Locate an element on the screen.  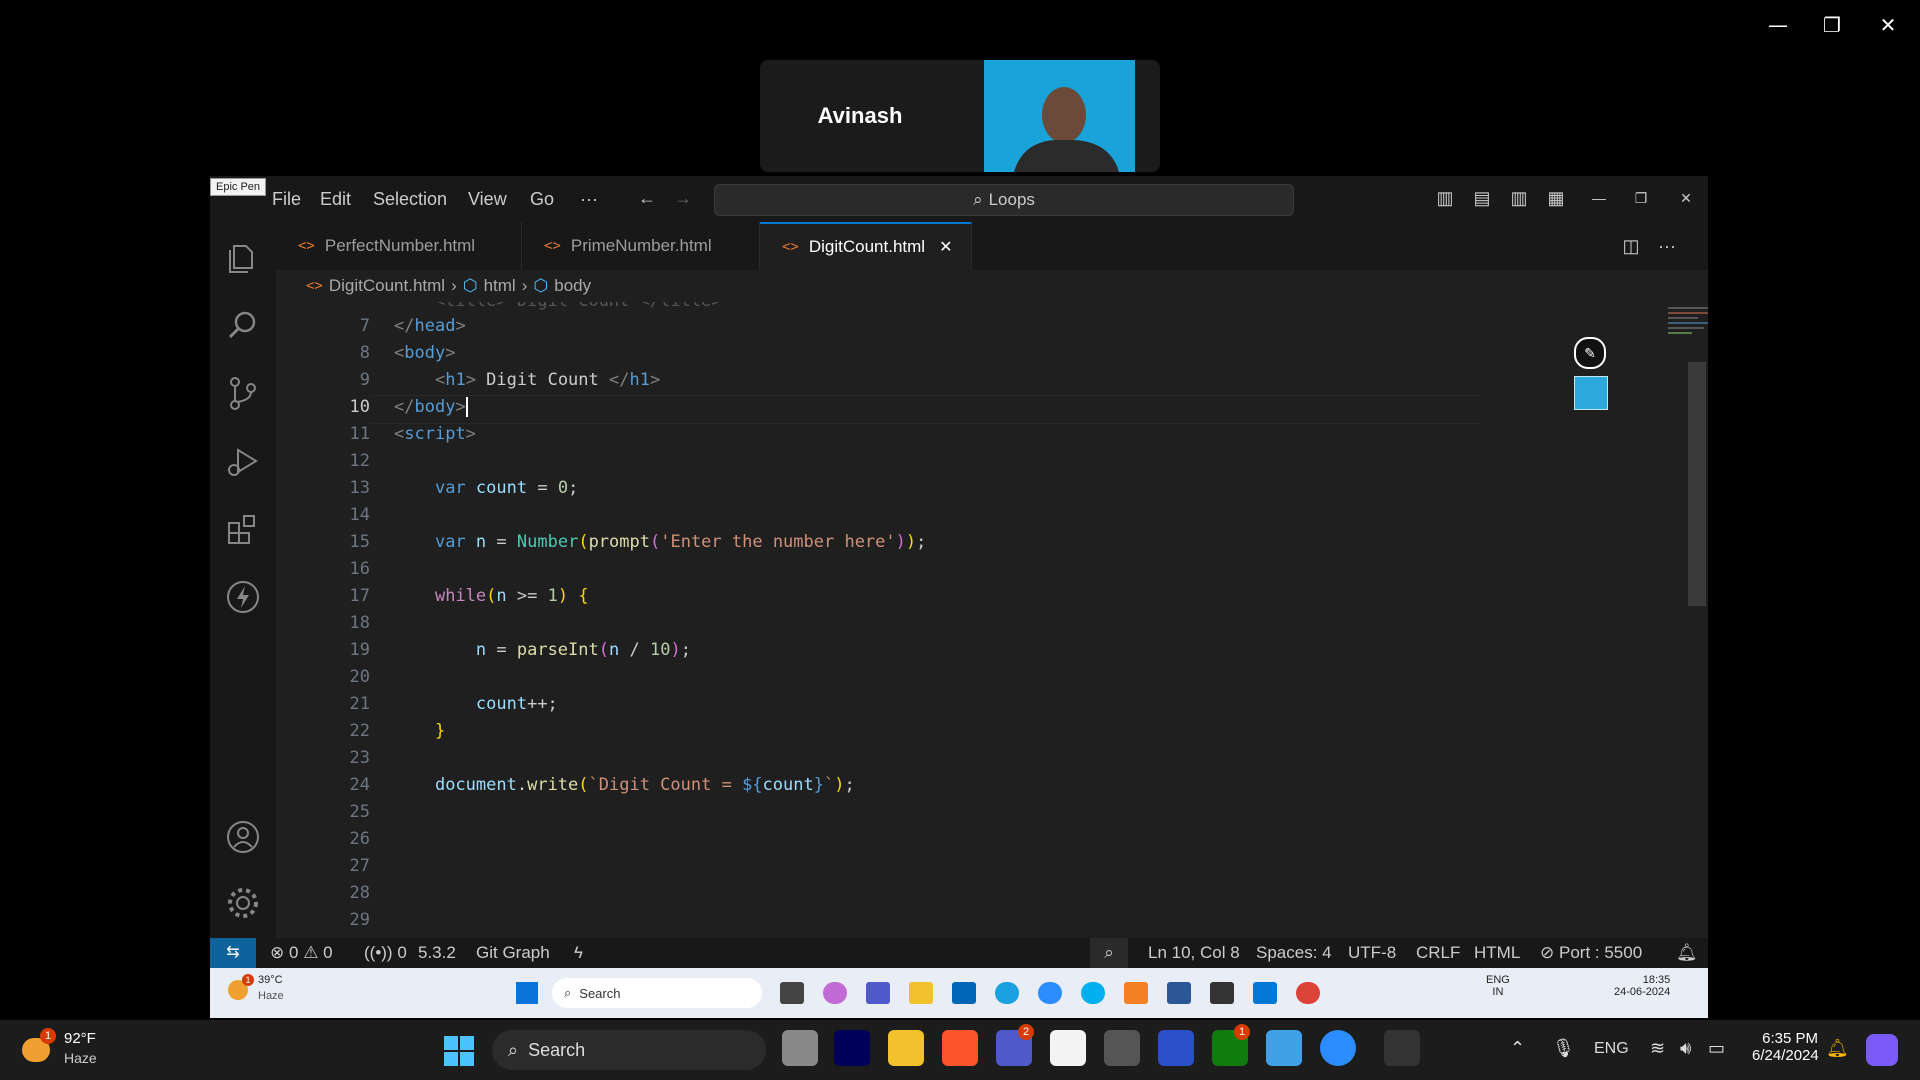
cursor-position-status: Ln 10, Col 8 is located at coordinates (1194, 953).